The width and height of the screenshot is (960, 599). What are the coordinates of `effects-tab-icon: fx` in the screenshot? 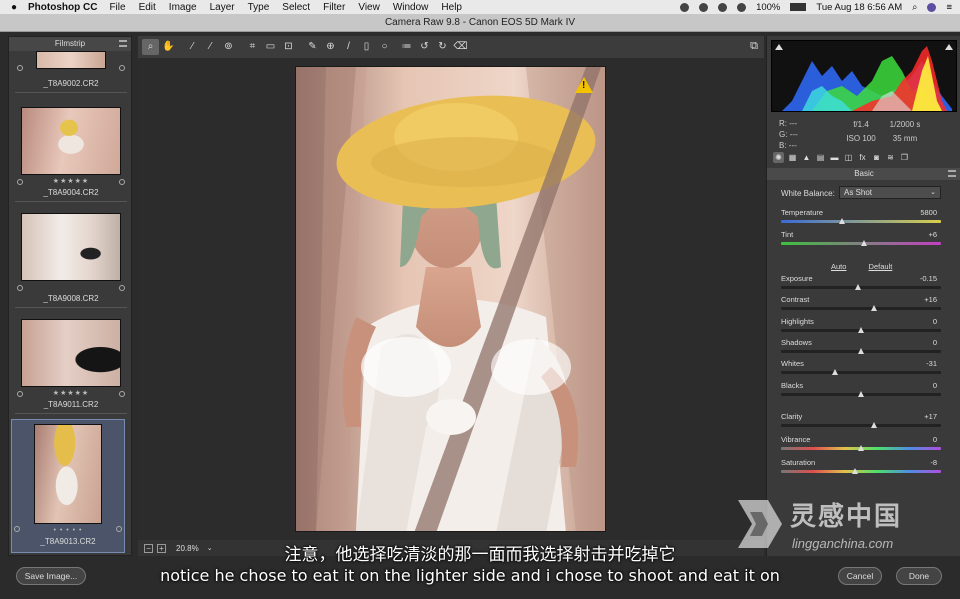 It's located at (862, 157).